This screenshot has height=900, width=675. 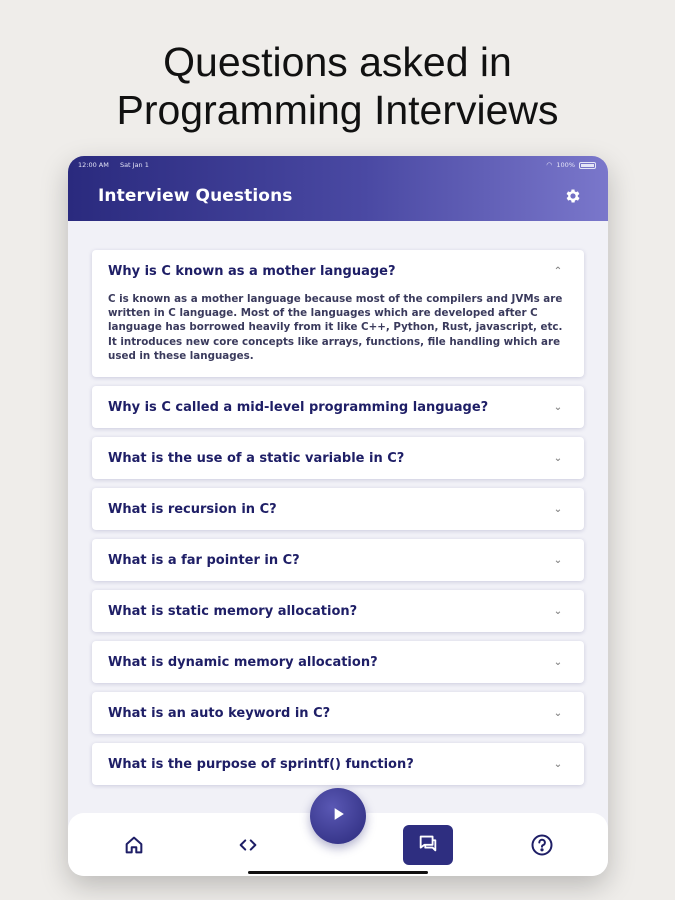 What do you see at coordinates (248, 845) in the screenshot?
I see `code-icon` at bounding box center [248, 845].